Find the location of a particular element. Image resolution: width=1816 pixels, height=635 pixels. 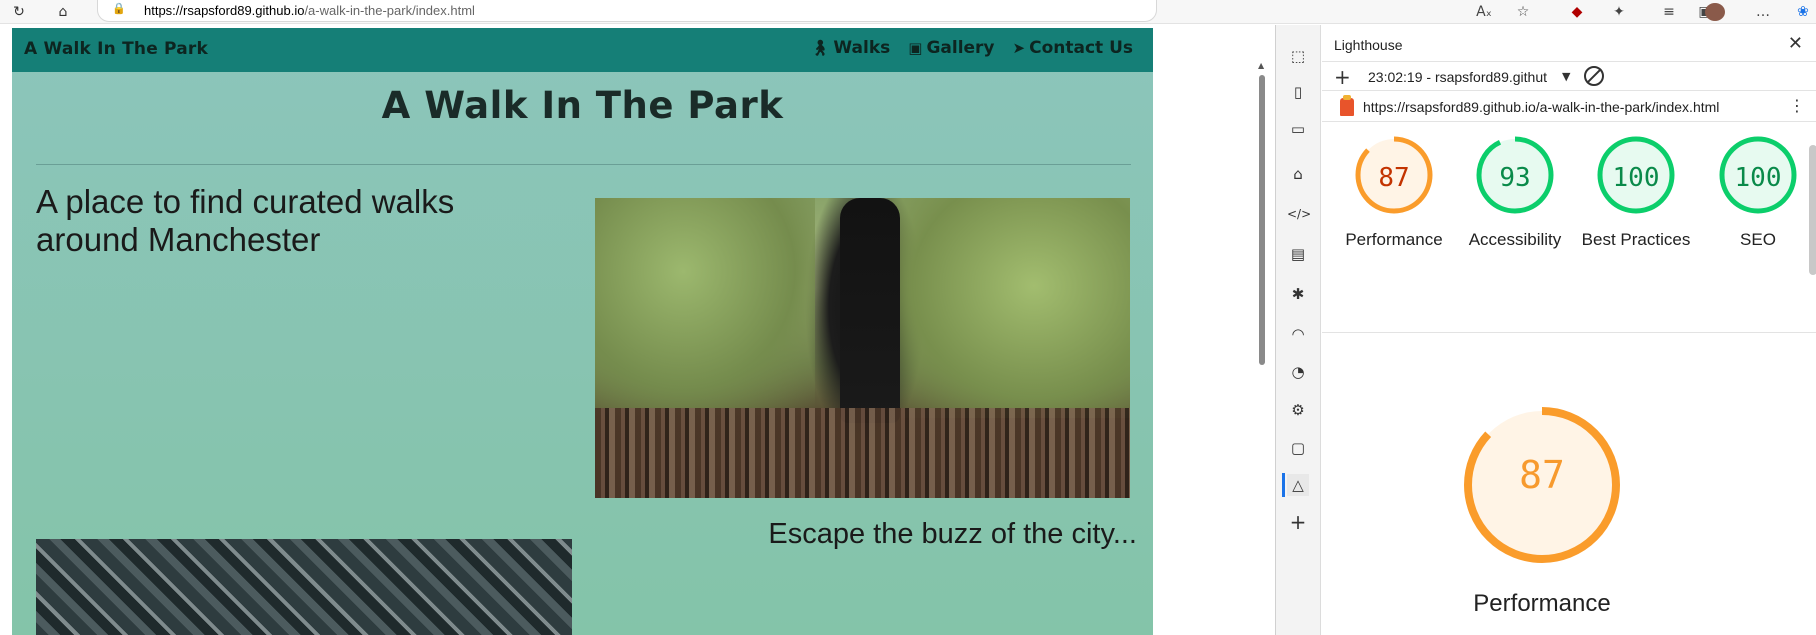

page-scrollbar: ▲ is located at coordinates (1261, 345).